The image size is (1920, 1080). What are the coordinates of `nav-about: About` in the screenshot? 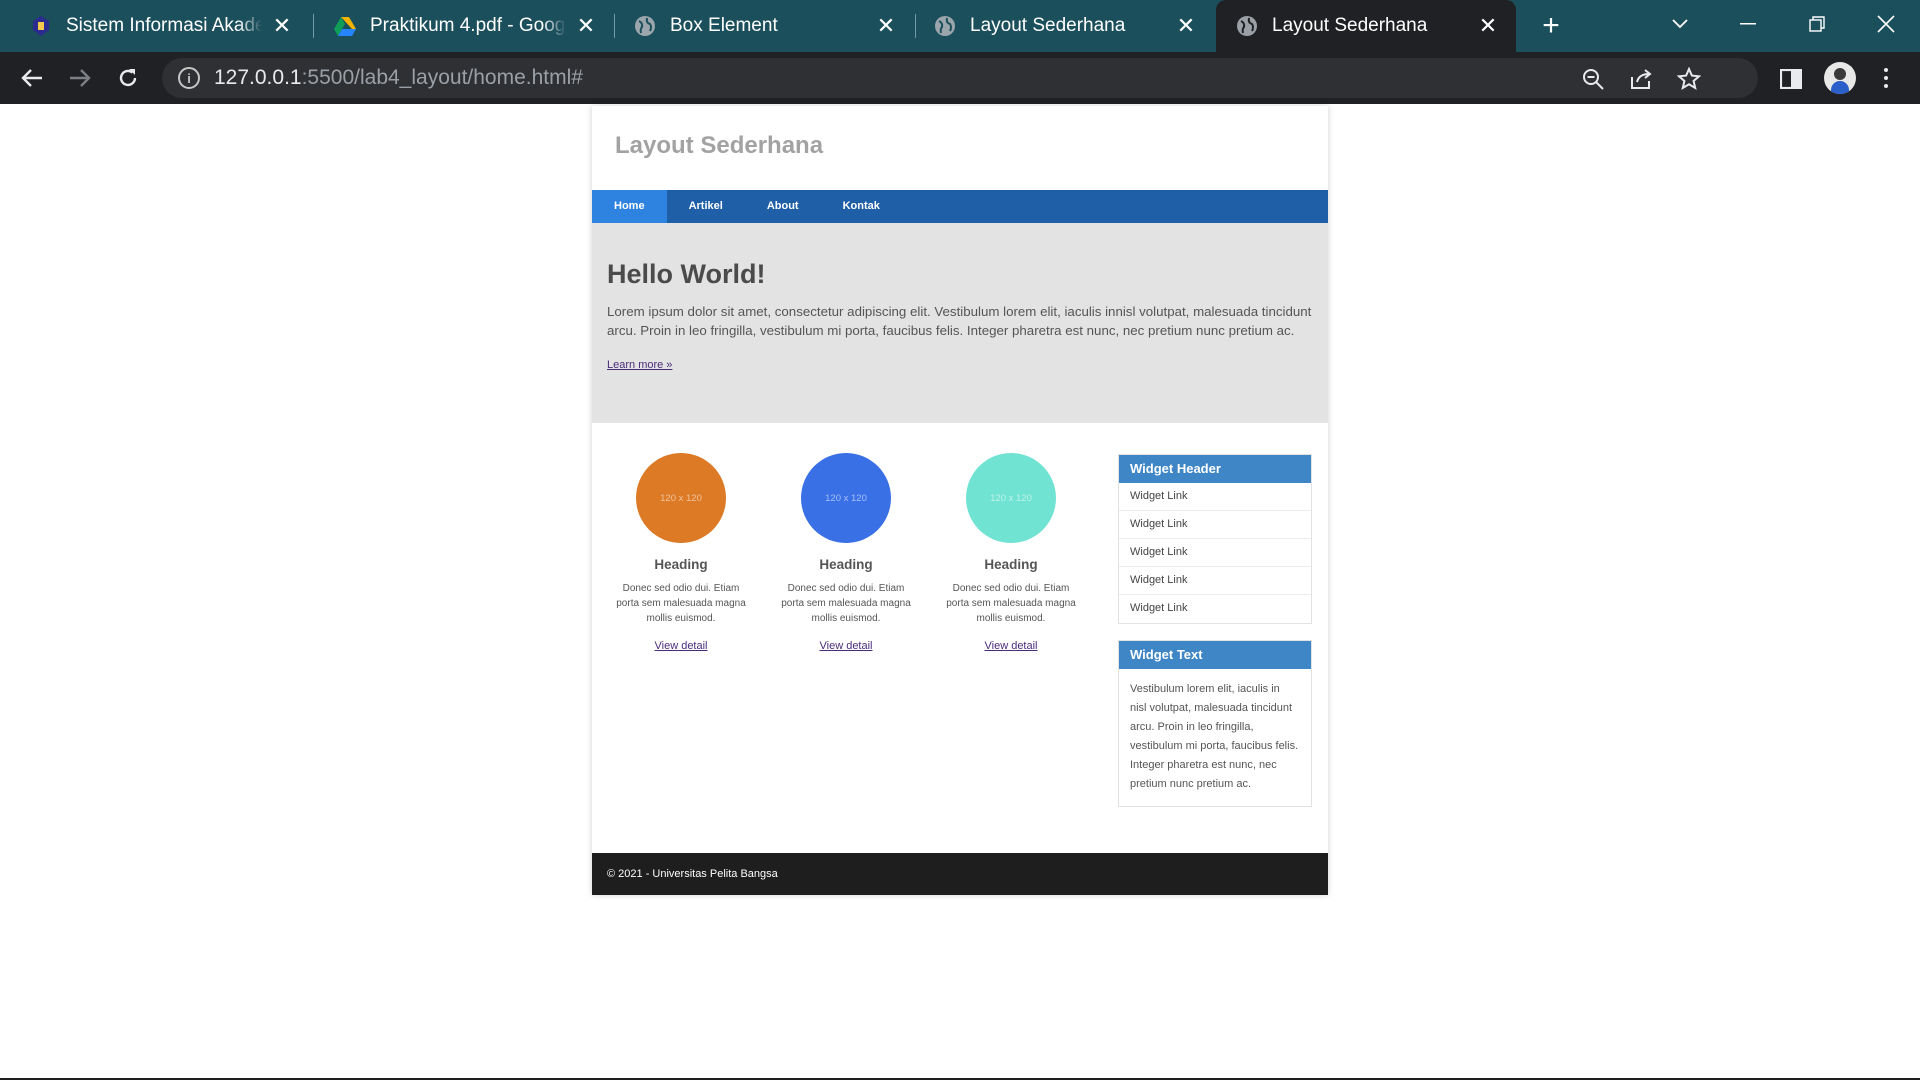 It's located at (783, 206).